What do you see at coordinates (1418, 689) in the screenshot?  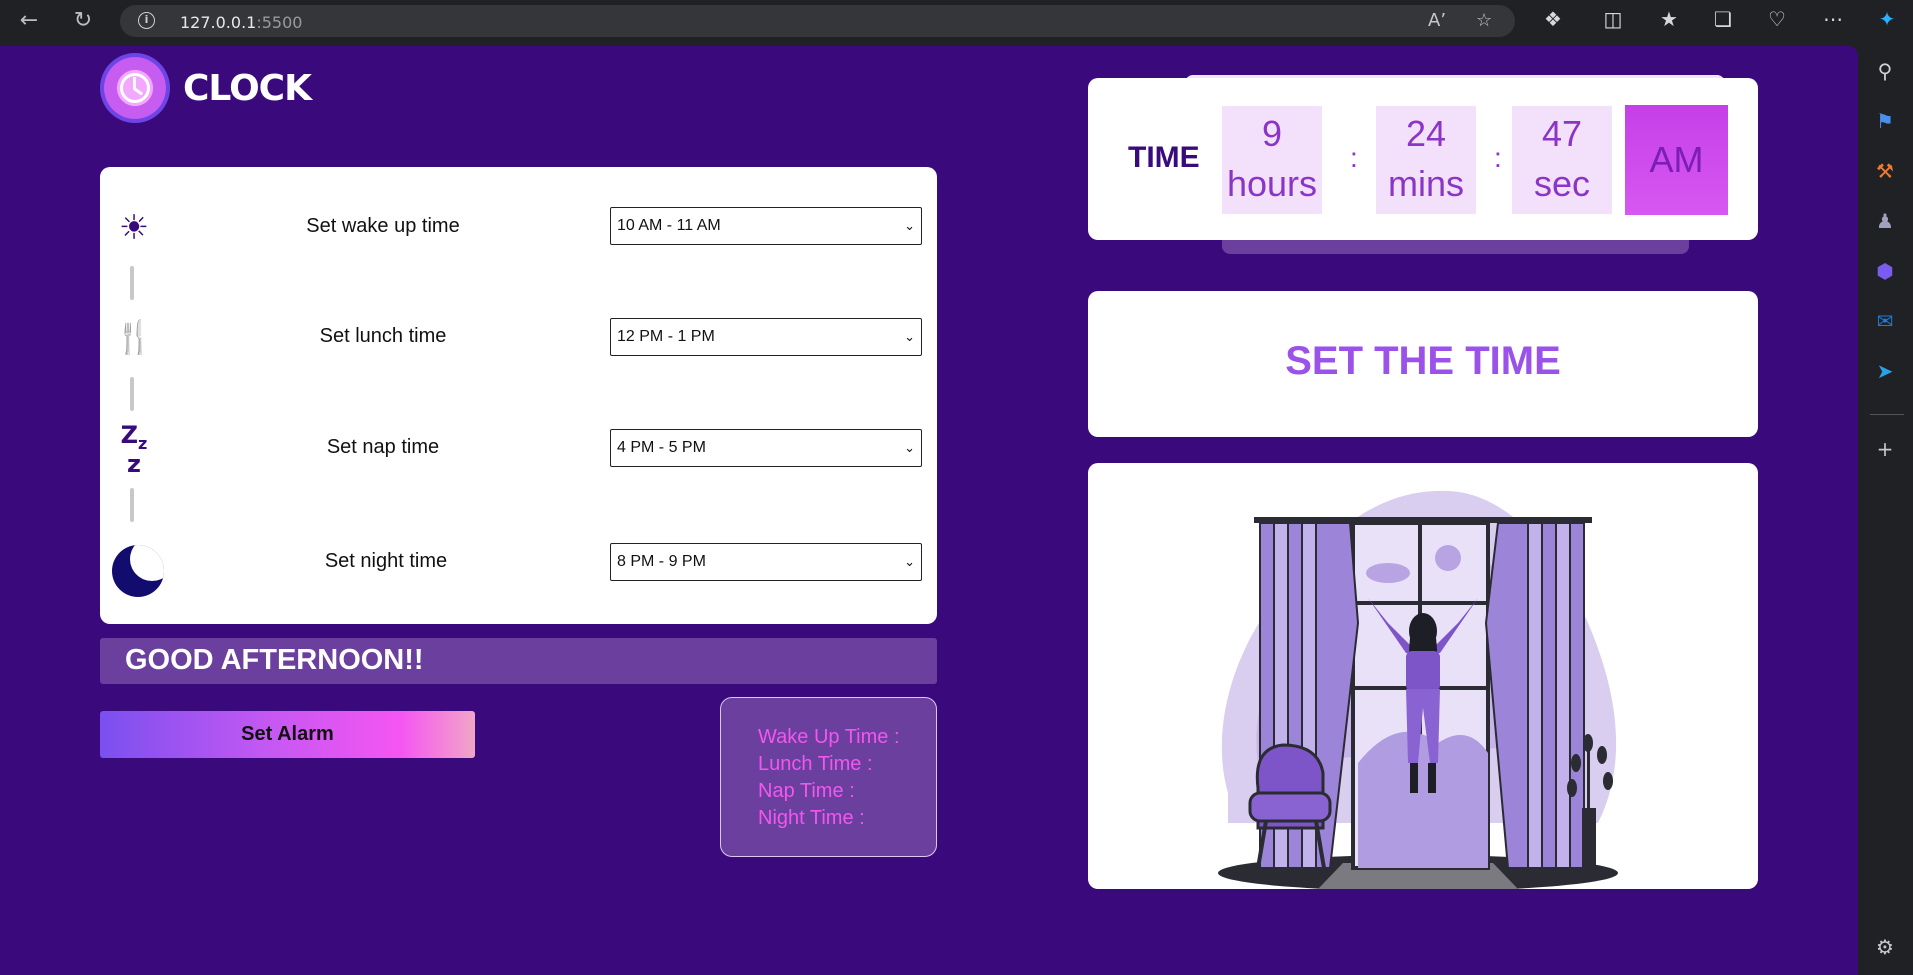 I see `woman-opening-curtains-illustration` at bounding box center [1418, 689].